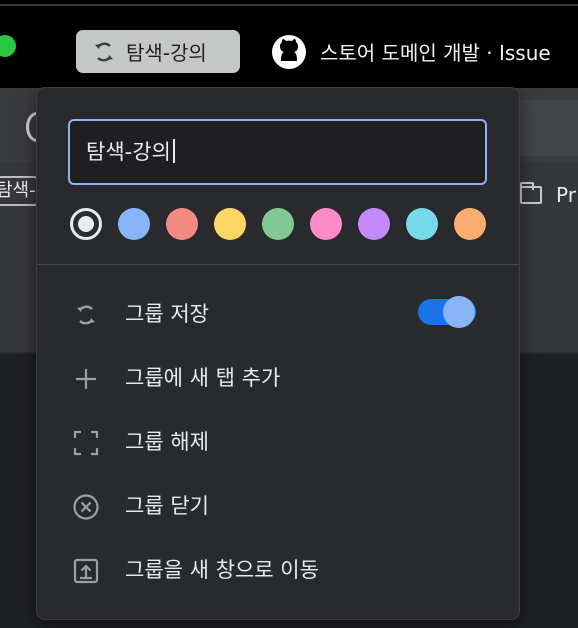  Describe the element at coordinates (86, 224) in the screenshot. I see `color-swatch-grey` at that location.